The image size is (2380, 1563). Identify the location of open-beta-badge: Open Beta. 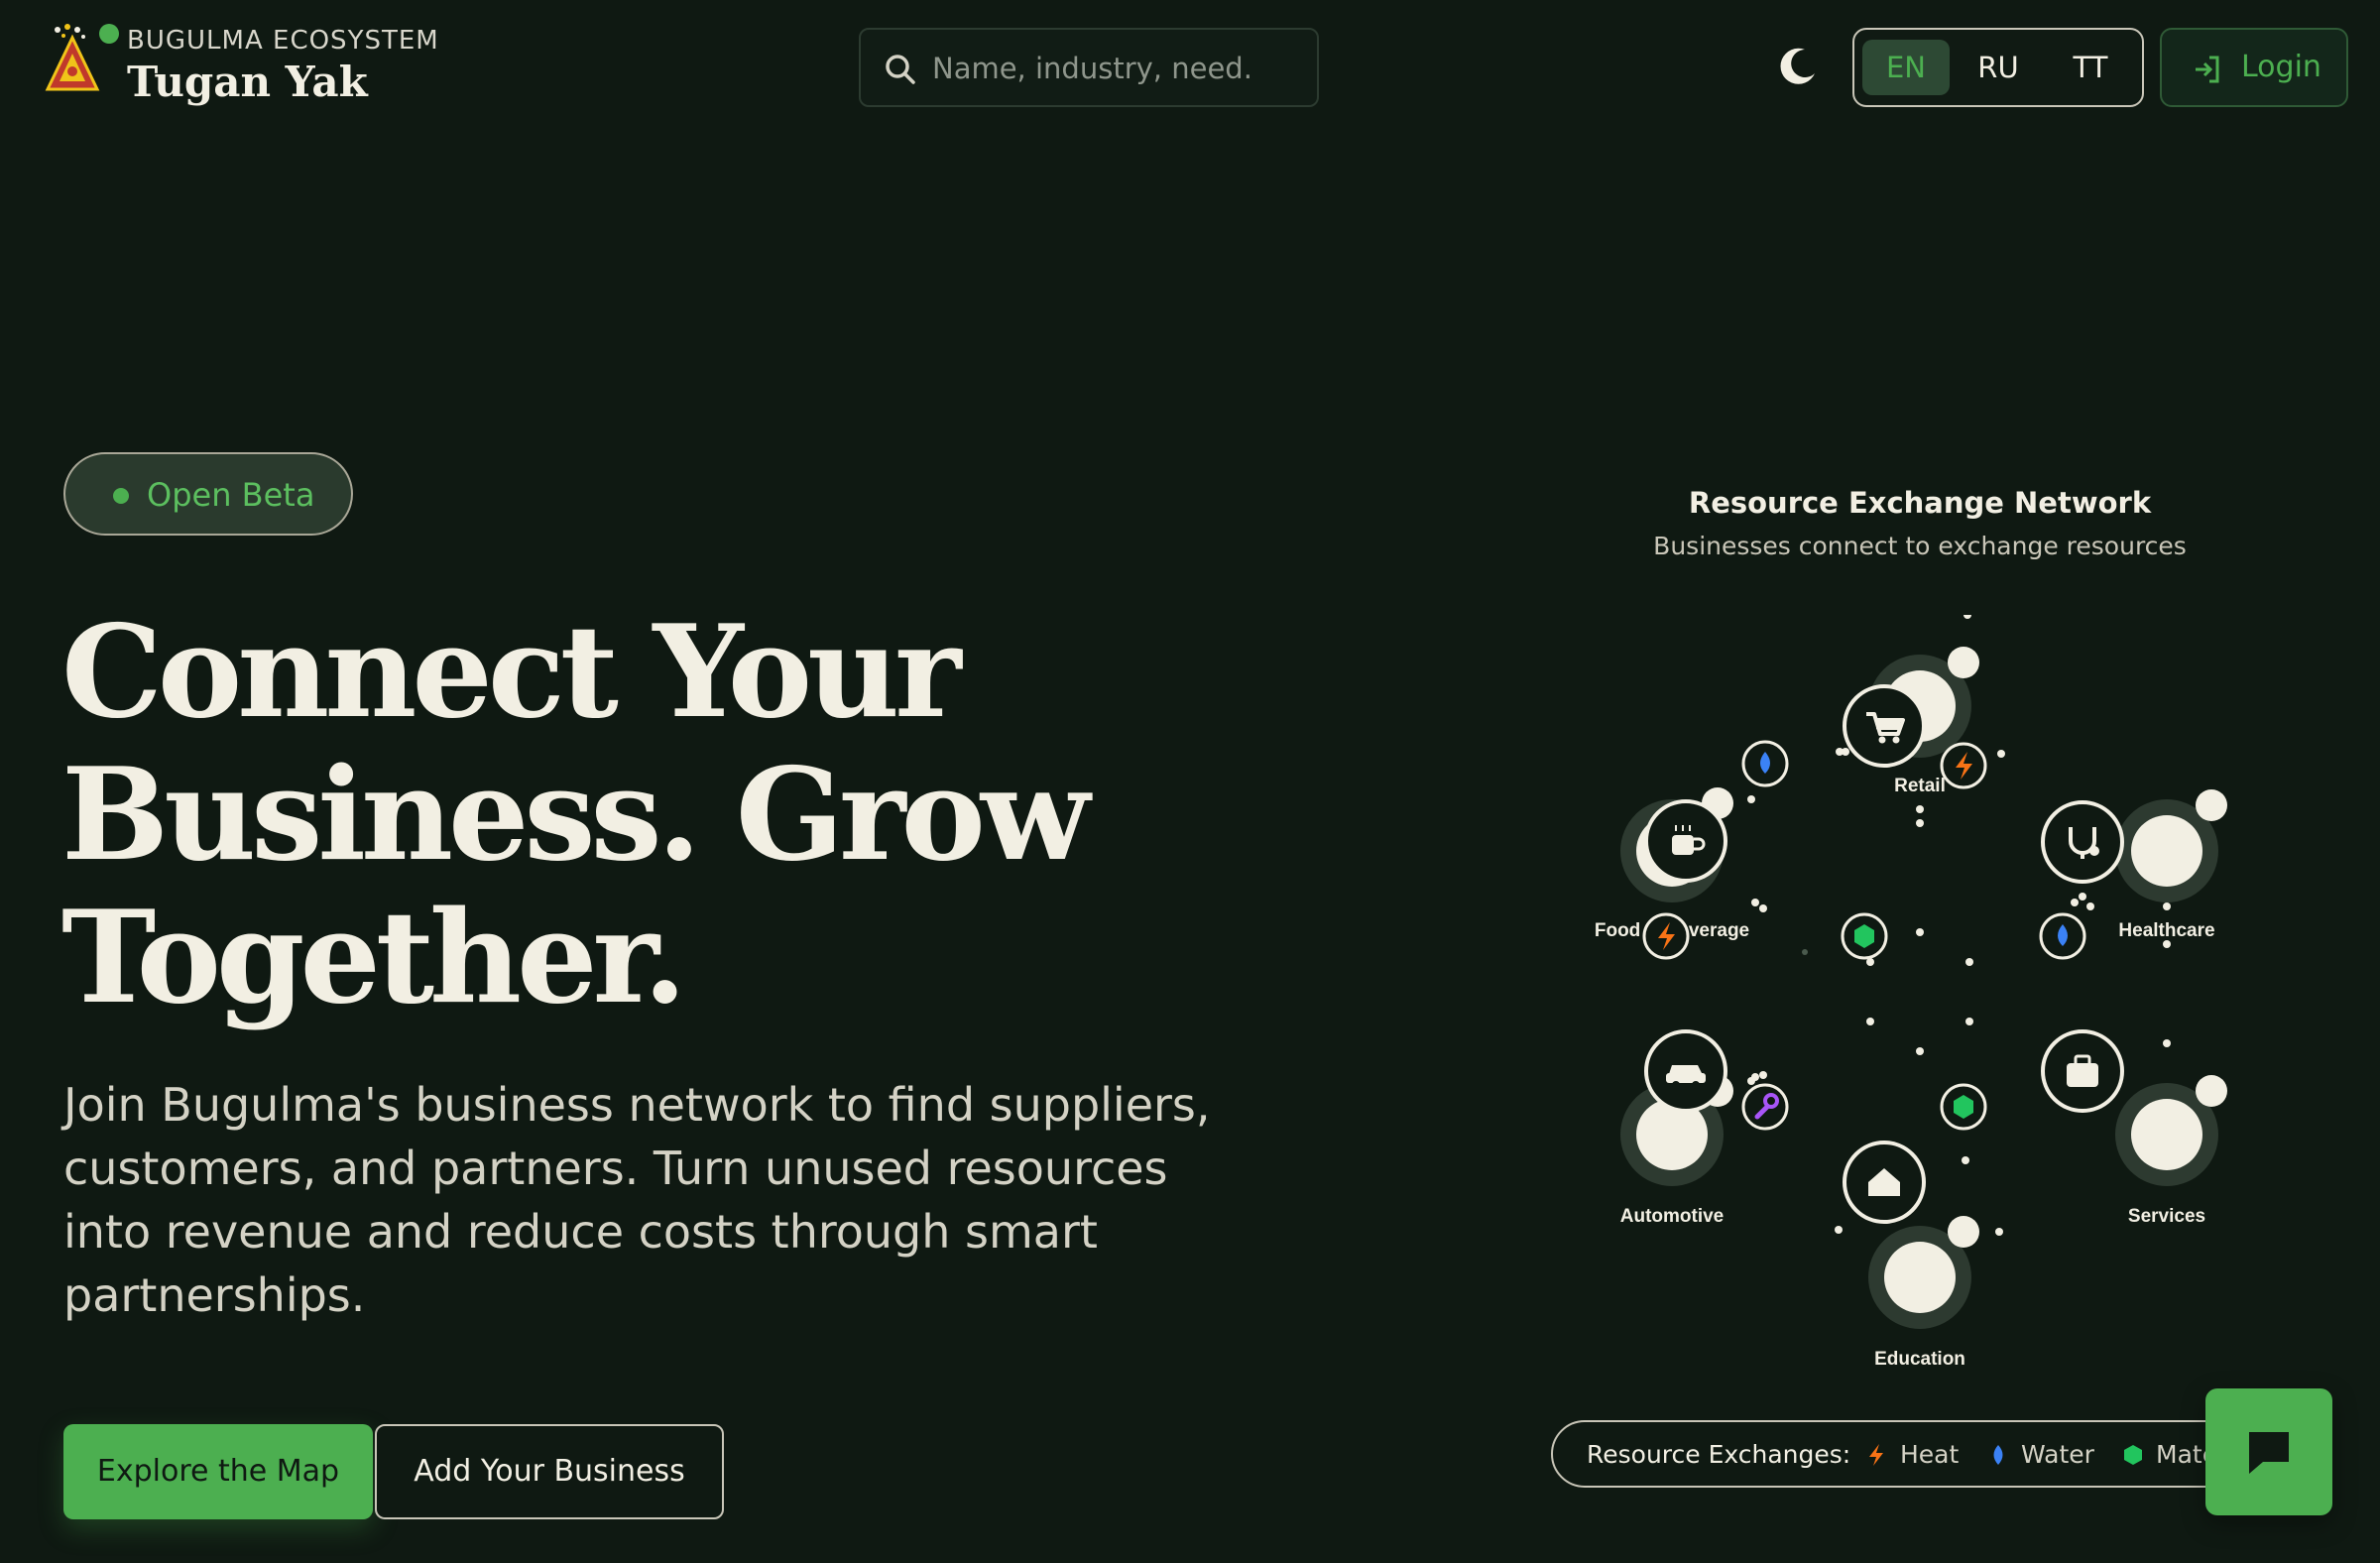
(208, 494).